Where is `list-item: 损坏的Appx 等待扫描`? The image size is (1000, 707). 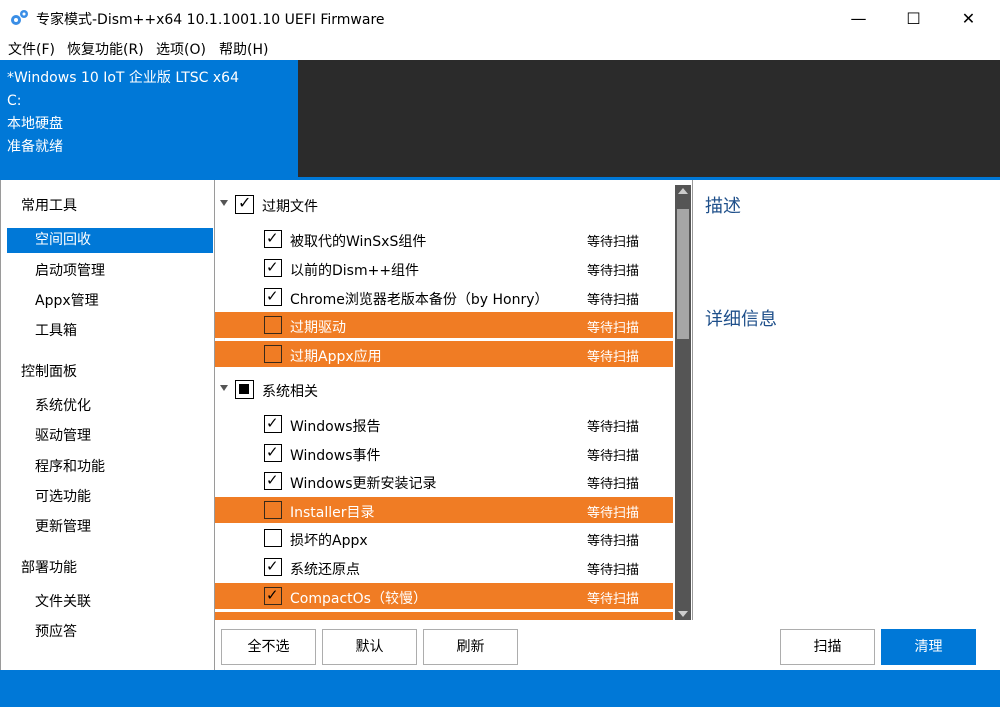 list-item: 损坏的Appx 等待扫描 is located at coordinates (444, 538).